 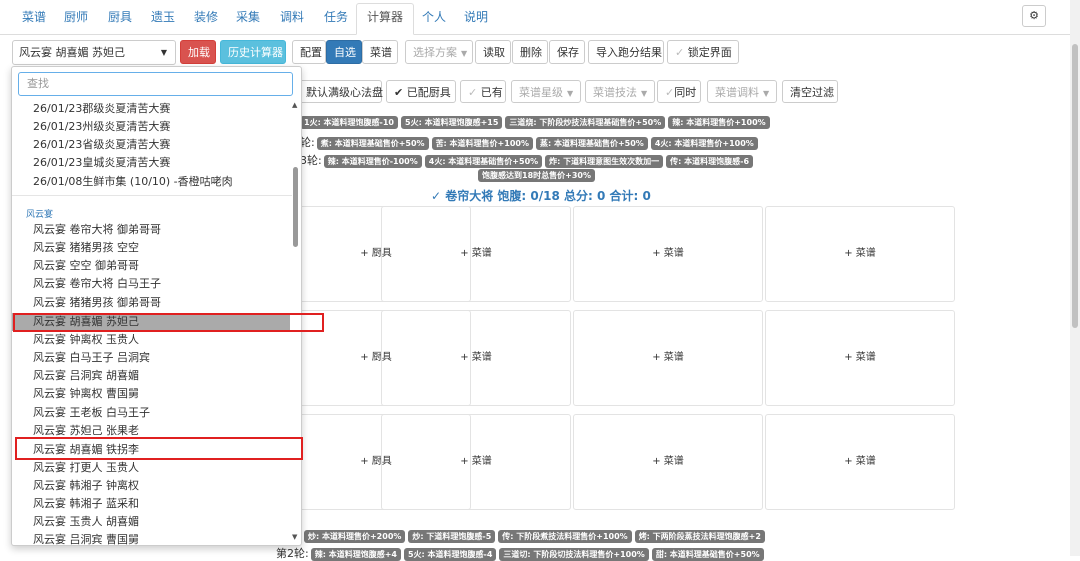 What do you see at coordinates (810, 91) in the screenshot?
I see `clear-filters-button: 清空过滤` at bounding box center [810, 91].